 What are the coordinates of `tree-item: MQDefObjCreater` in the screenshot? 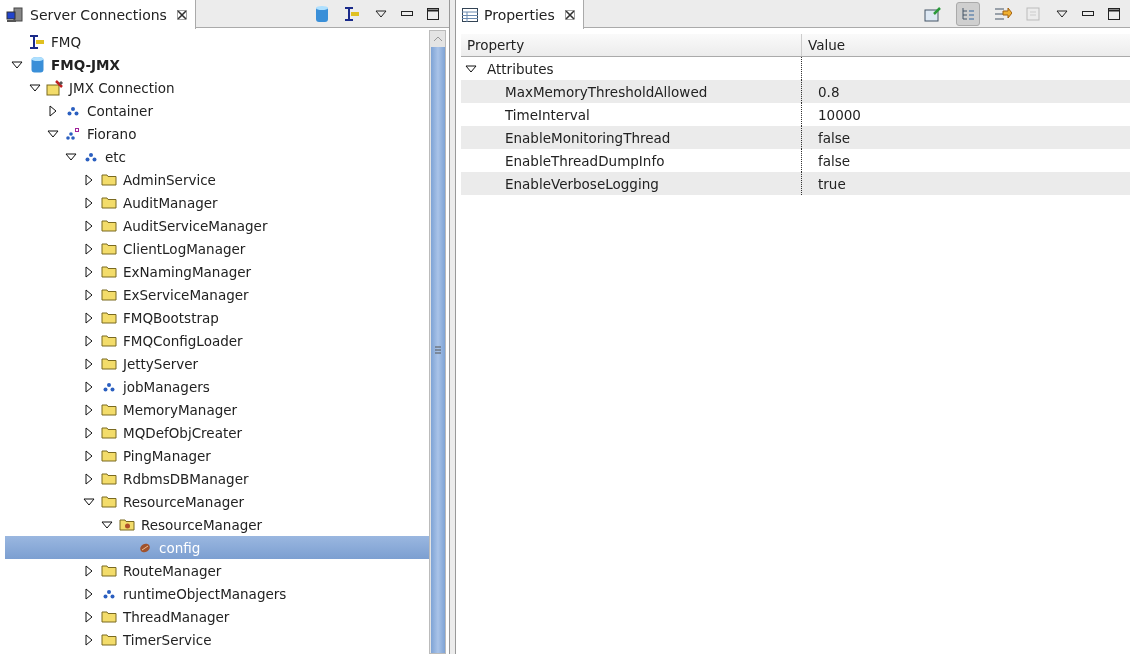 It's located at (217, 432).